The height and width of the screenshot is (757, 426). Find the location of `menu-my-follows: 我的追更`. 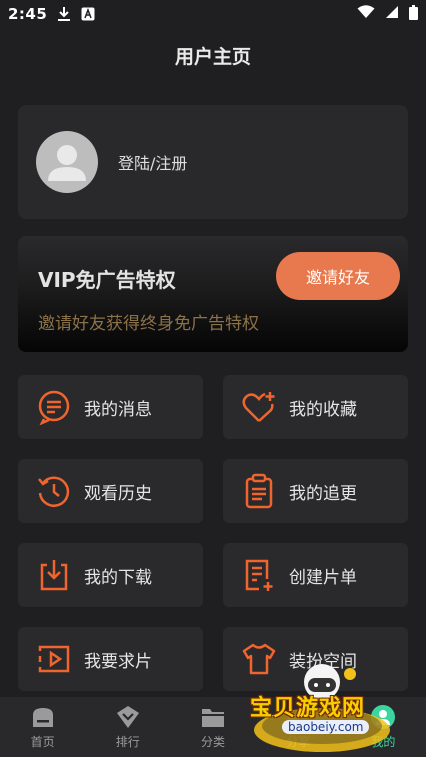

menu-my-follows: 我的追更 is located at coordinates (315, 491).